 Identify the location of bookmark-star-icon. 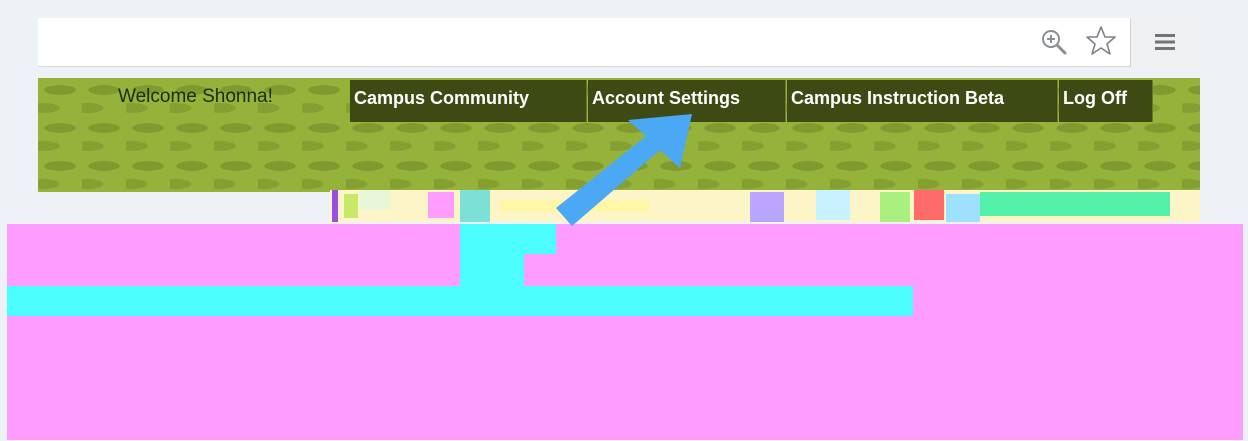
(1101, 41).